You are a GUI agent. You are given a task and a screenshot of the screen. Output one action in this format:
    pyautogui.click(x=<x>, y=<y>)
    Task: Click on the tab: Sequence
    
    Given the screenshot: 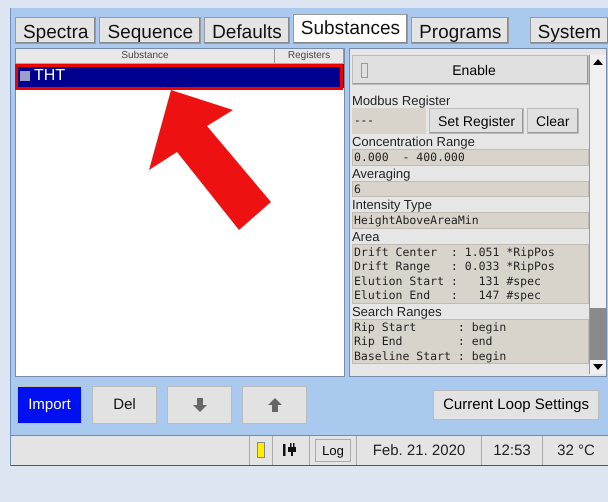 What is the action you would take?
    pyautogui.click(x=150, y=30)
    